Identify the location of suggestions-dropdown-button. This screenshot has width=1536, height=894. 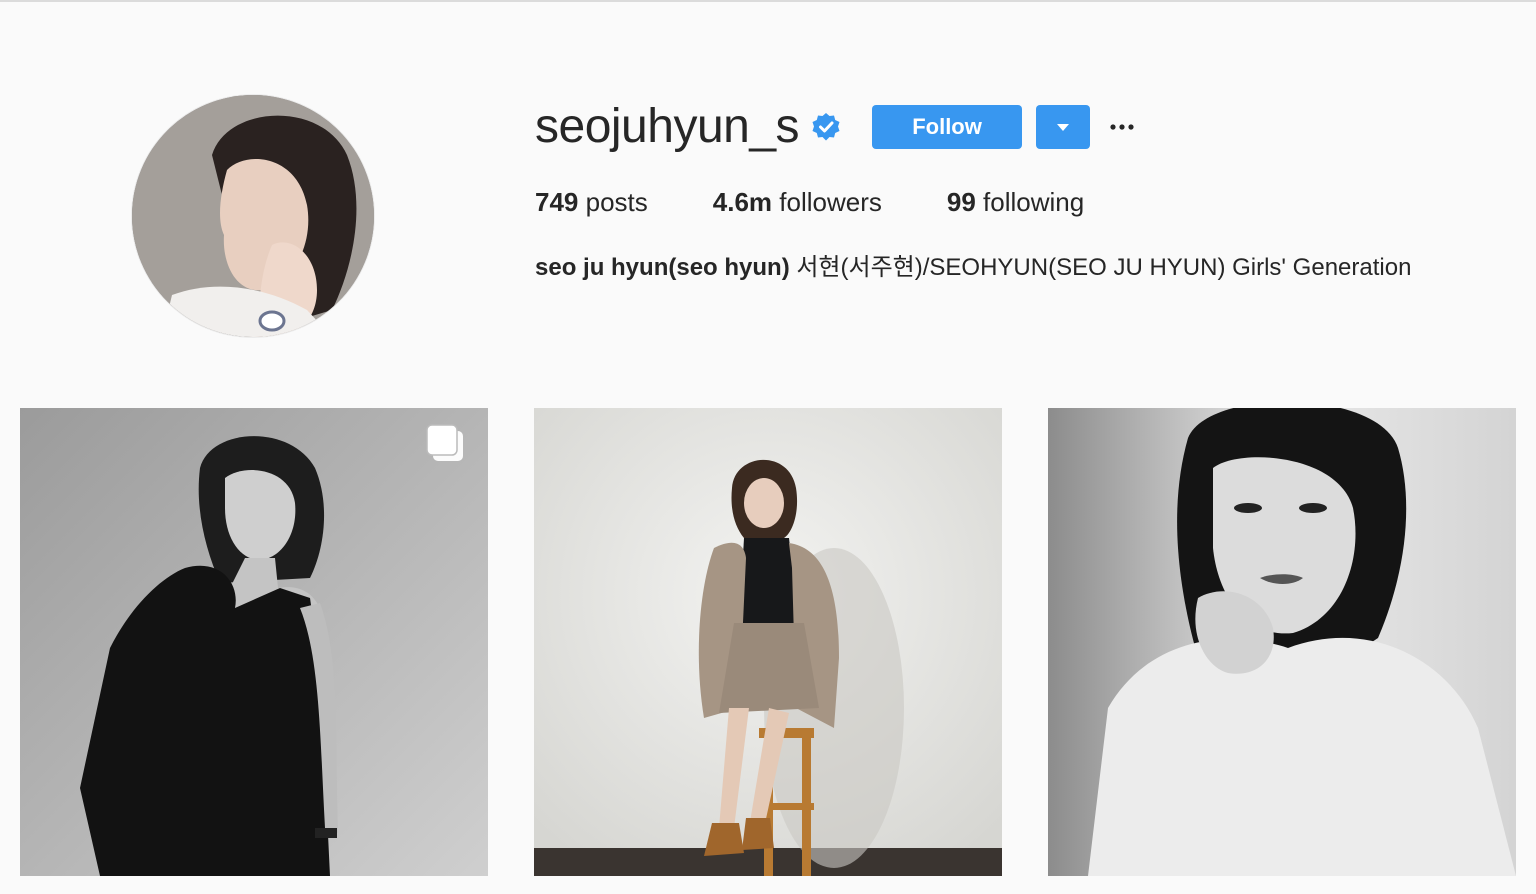
(1063, 127).